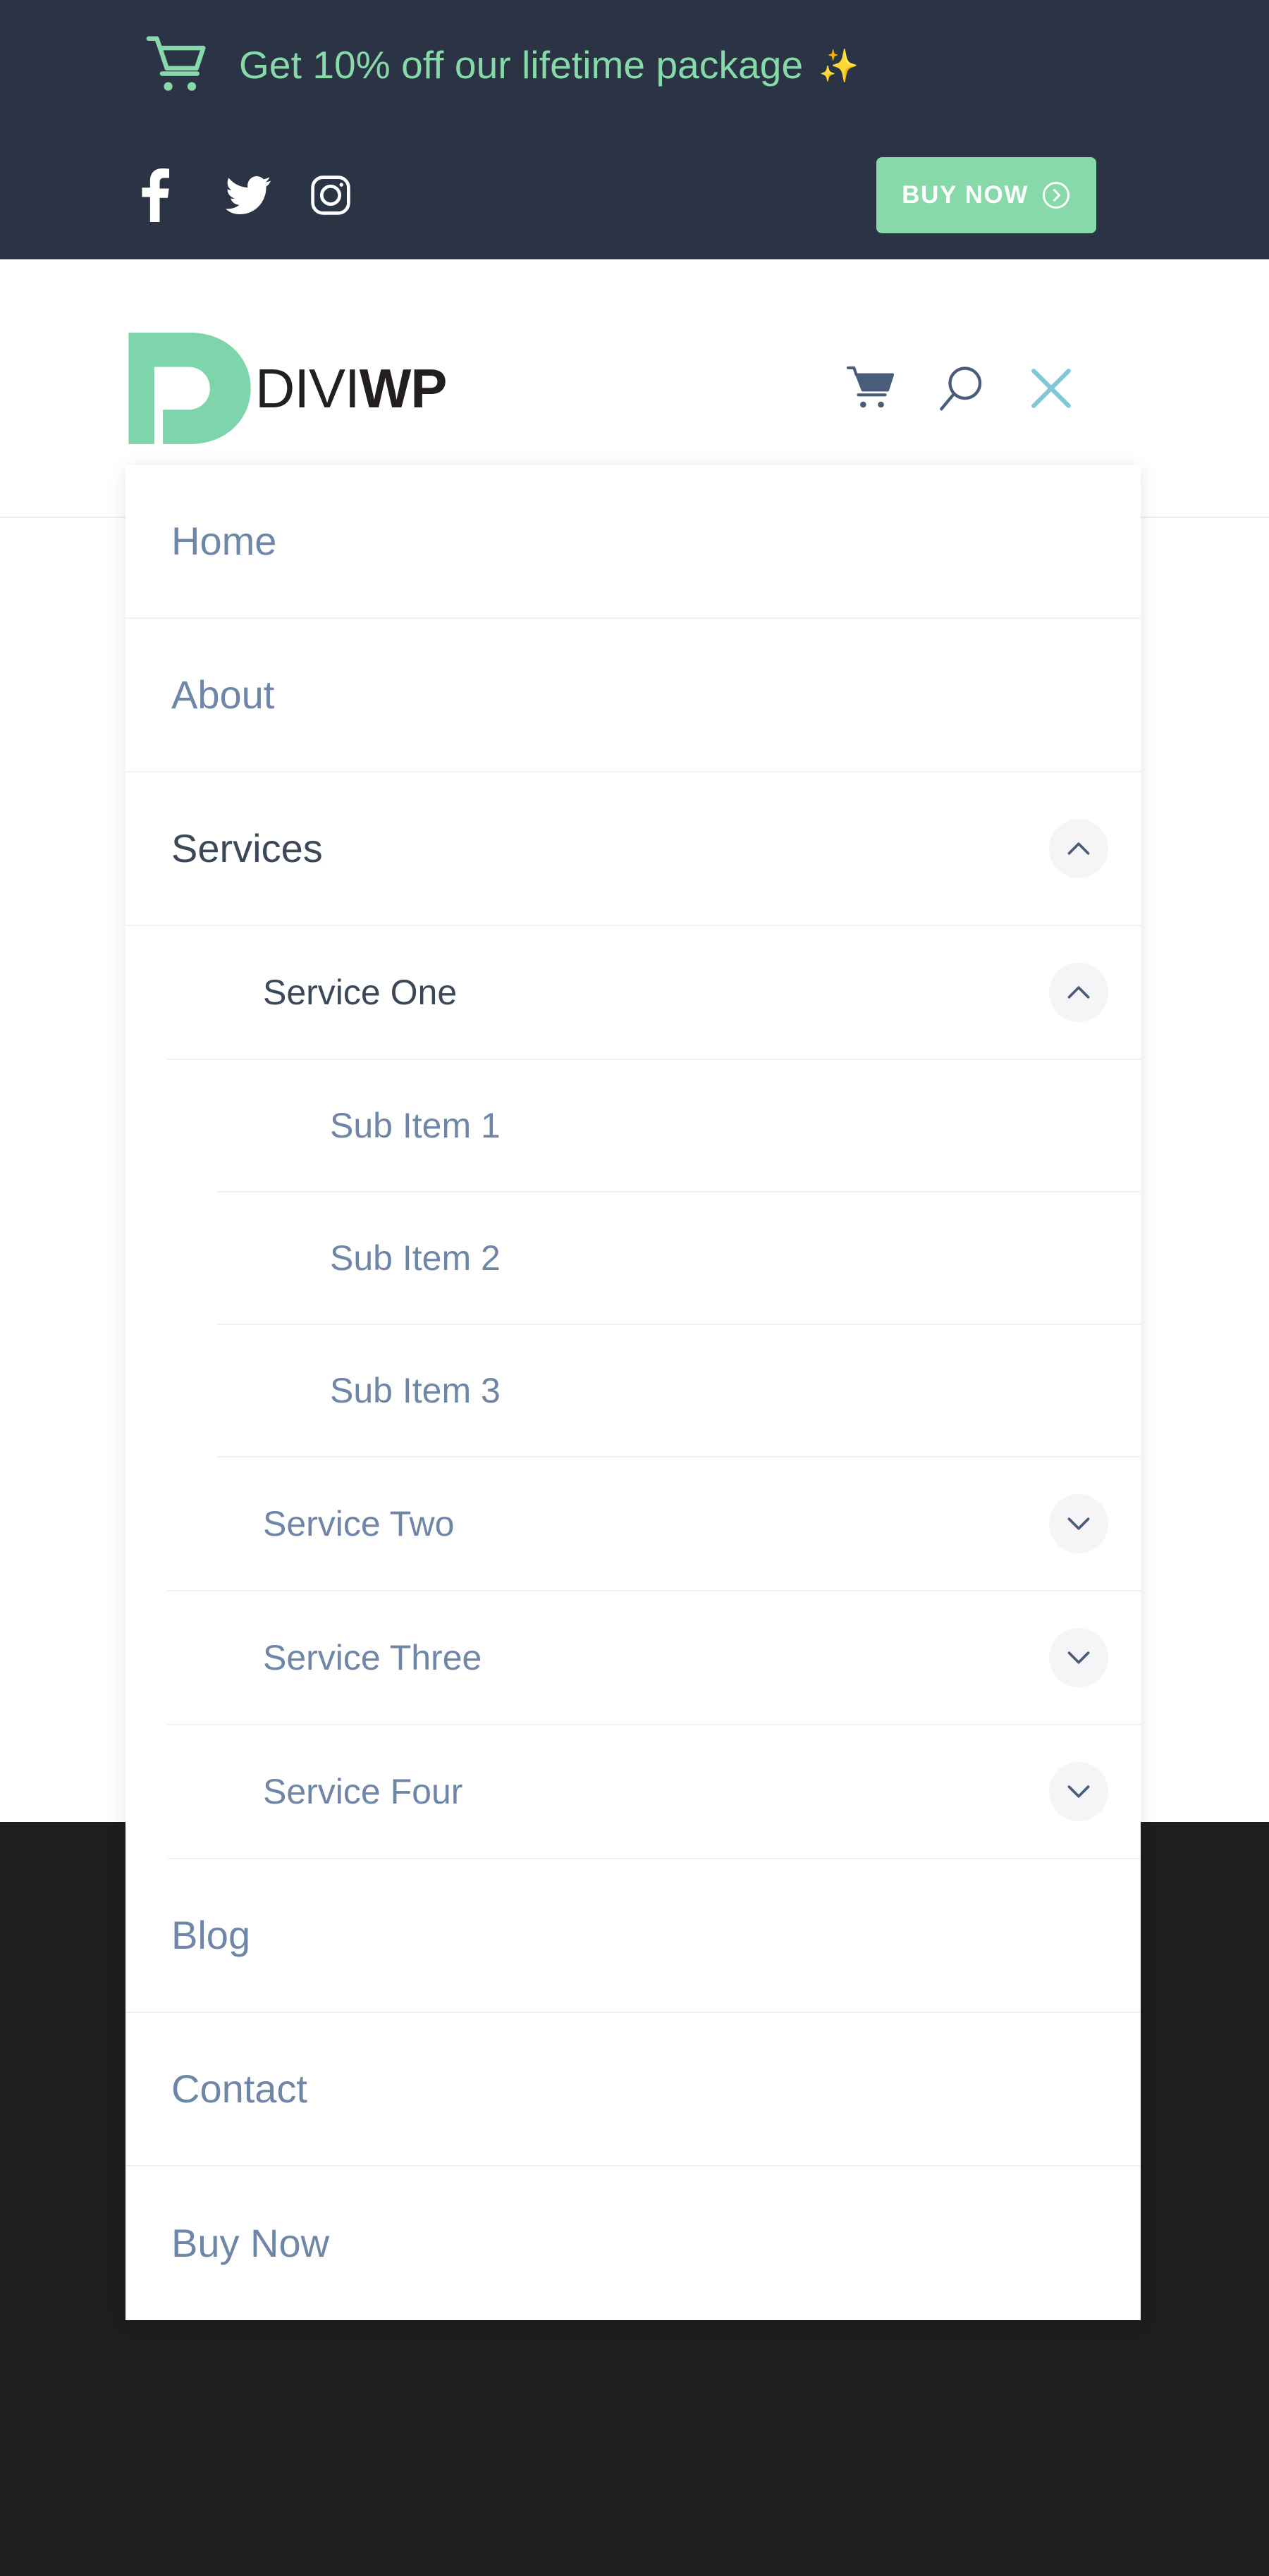 This screenshot has height=2576, width=1269. What do you see at coordinates (654, 993) in the screenshot?
I see `menu-item-service-one: Service One` at bounding box center [654, 993].